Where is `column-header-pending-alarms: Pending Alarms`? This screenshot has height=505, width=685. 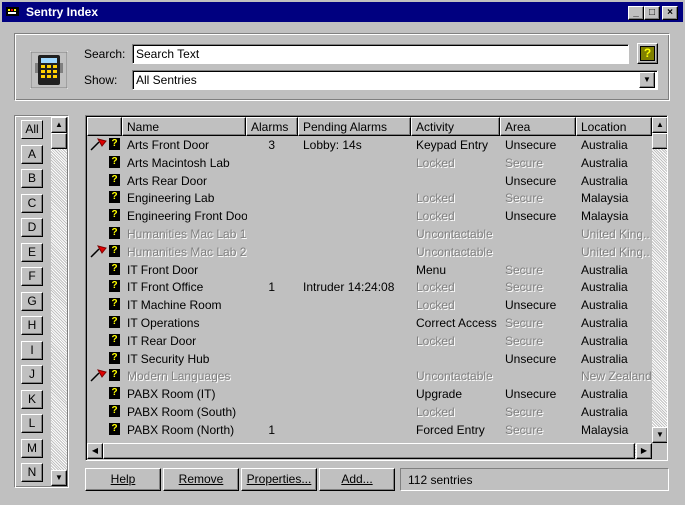
column-header-pending-alarms: Pending Alarms is located at coordinates (354, 126).